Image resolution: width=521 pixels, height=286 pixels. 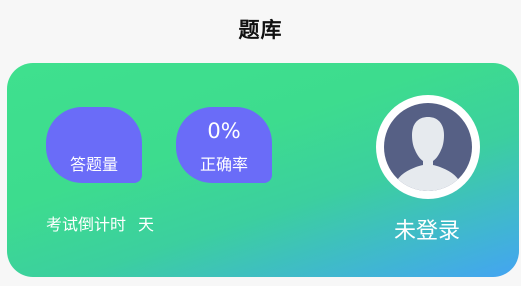 What do you see at coordinates (93, 164) in the screenshot?
I see `answered-count-label: 答题量` at bounding box center [93, 164].